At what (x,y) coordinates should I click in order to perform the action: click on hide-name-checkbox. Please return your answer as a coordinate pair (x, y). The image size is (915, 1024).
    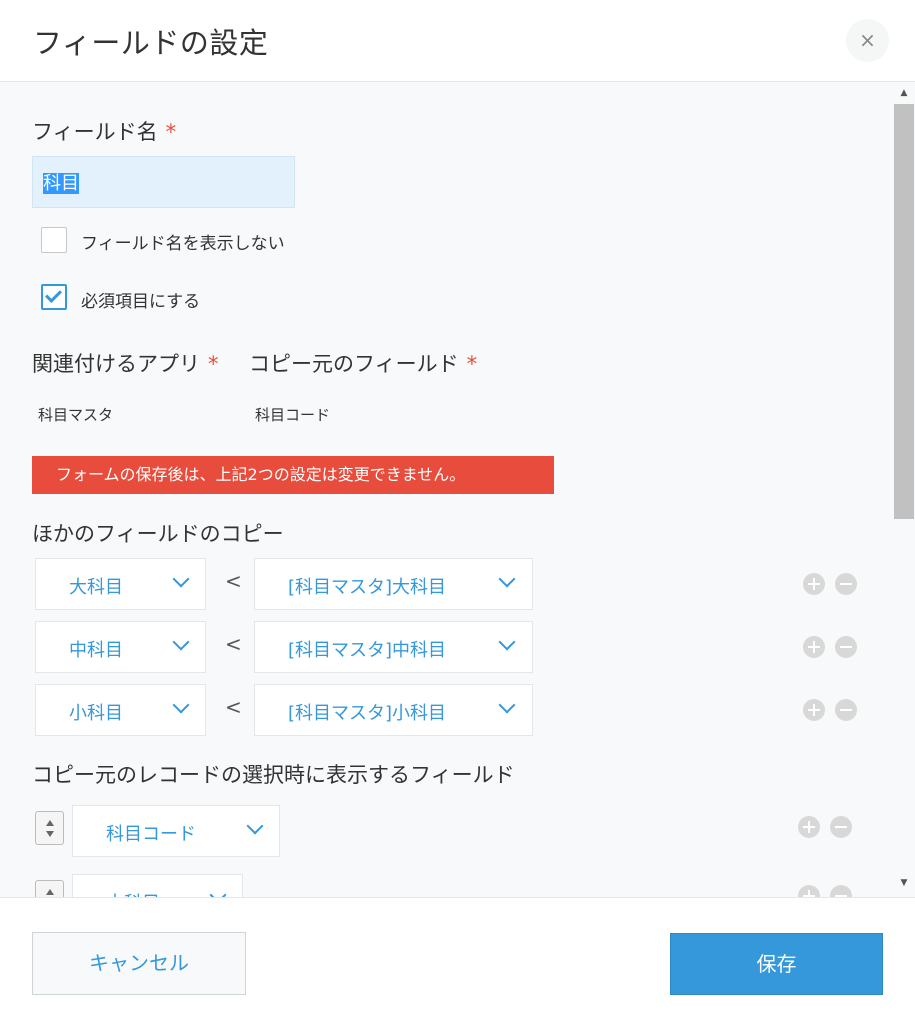
    Looking at the image, I should click on (54, 240).